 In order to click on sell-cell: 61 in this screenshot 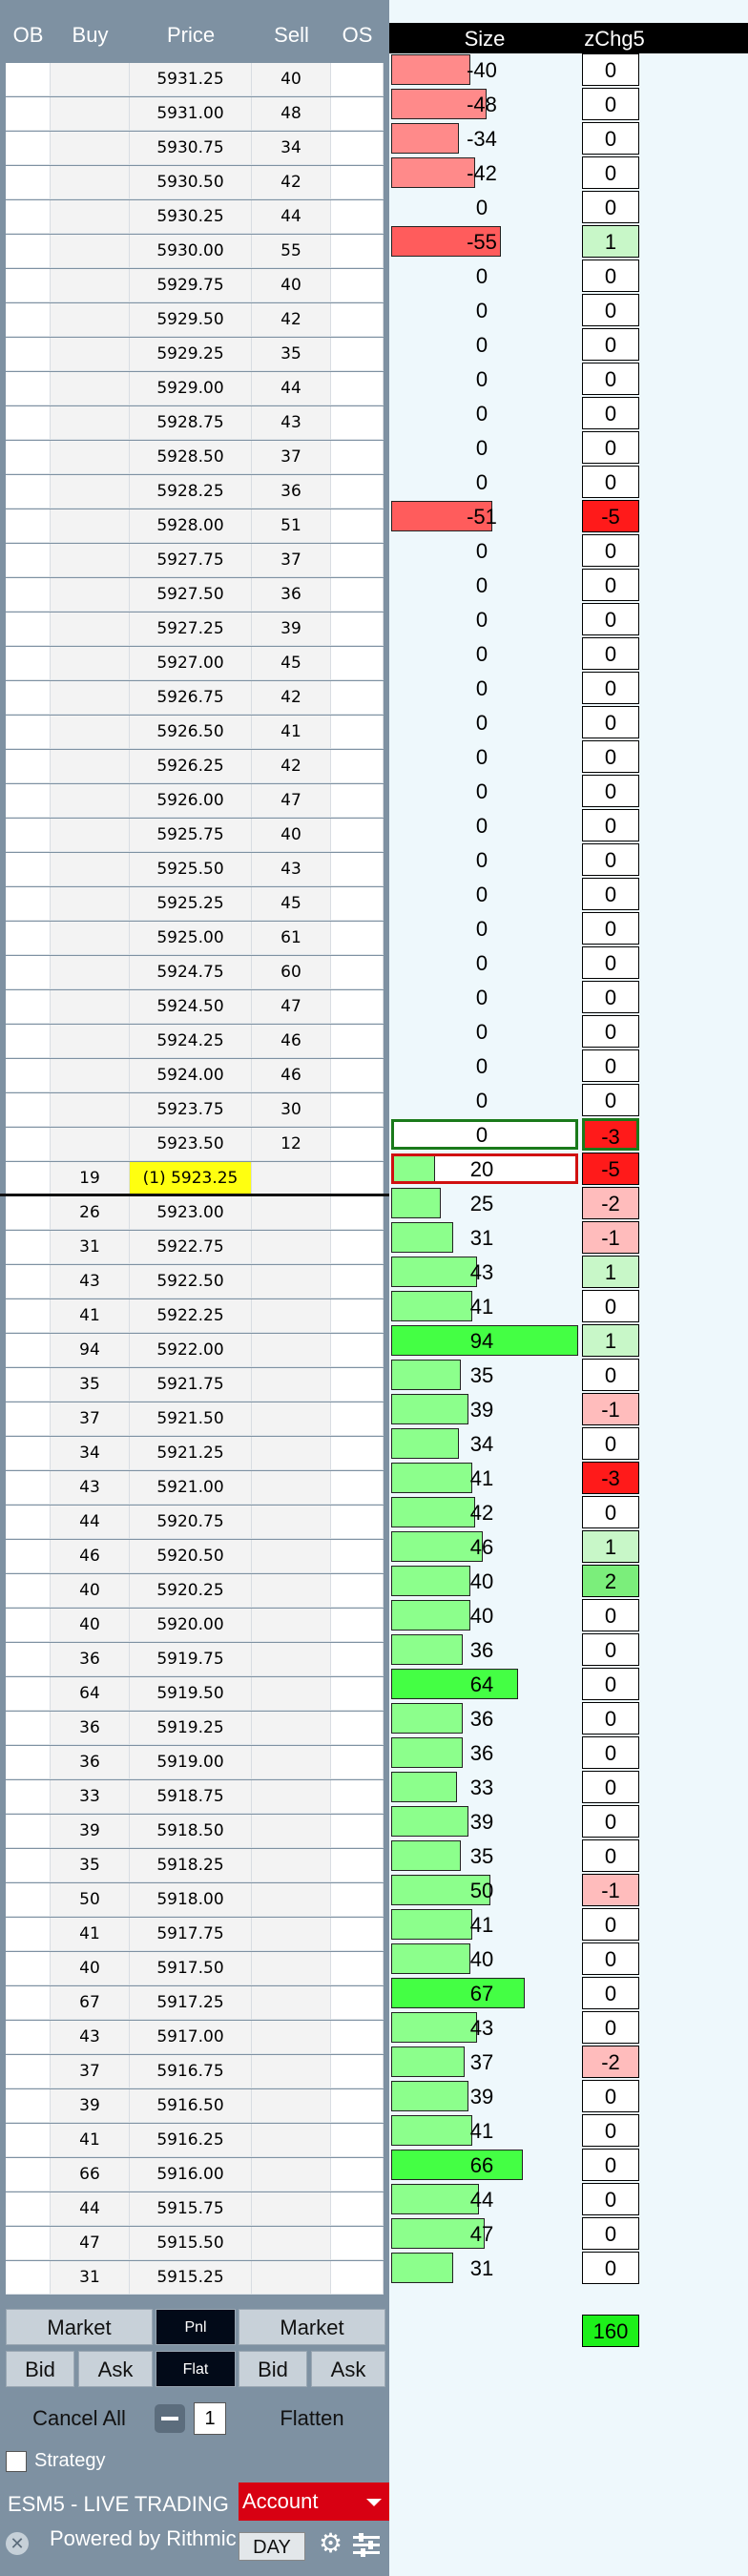, I will do `click(291, 938)`.